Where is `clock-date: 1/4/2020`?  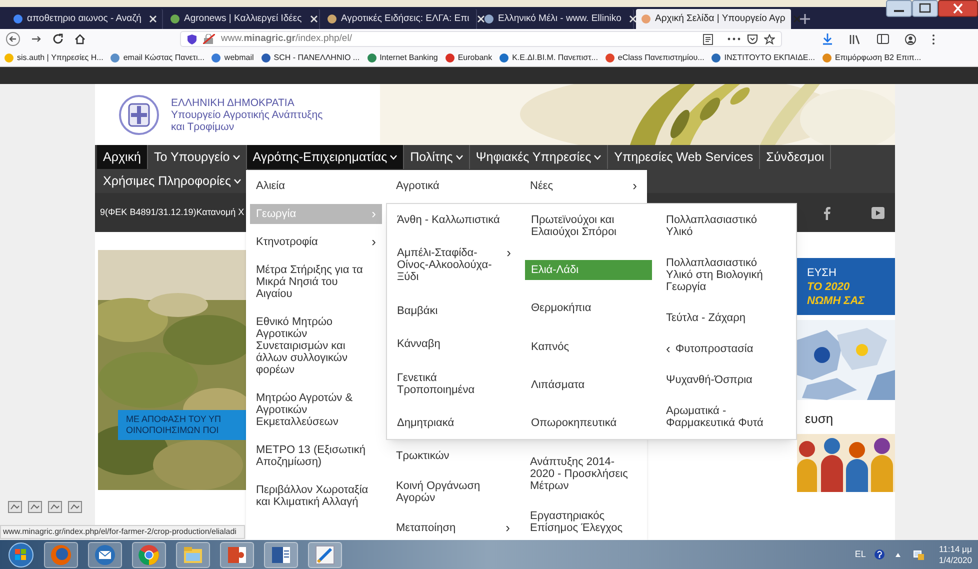 clock-date: 1/4/2020 is located at coordinates (955, 560).